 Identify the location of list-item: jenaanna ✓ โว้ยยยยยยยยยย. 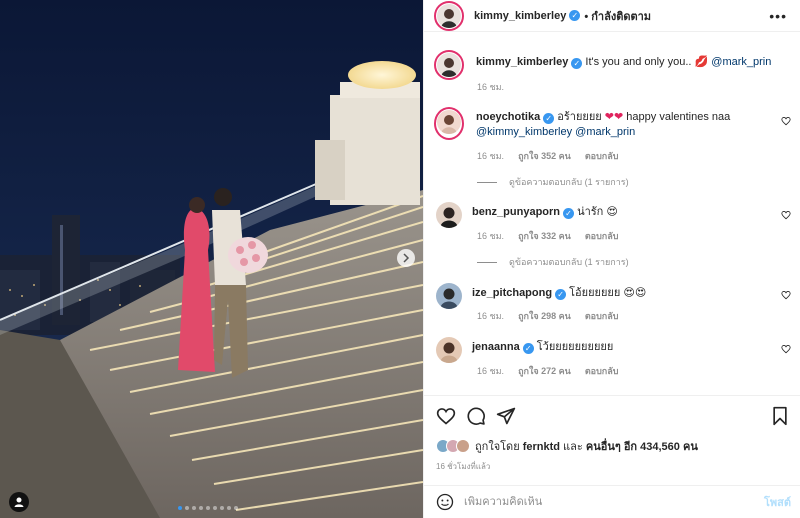
(614, 350).